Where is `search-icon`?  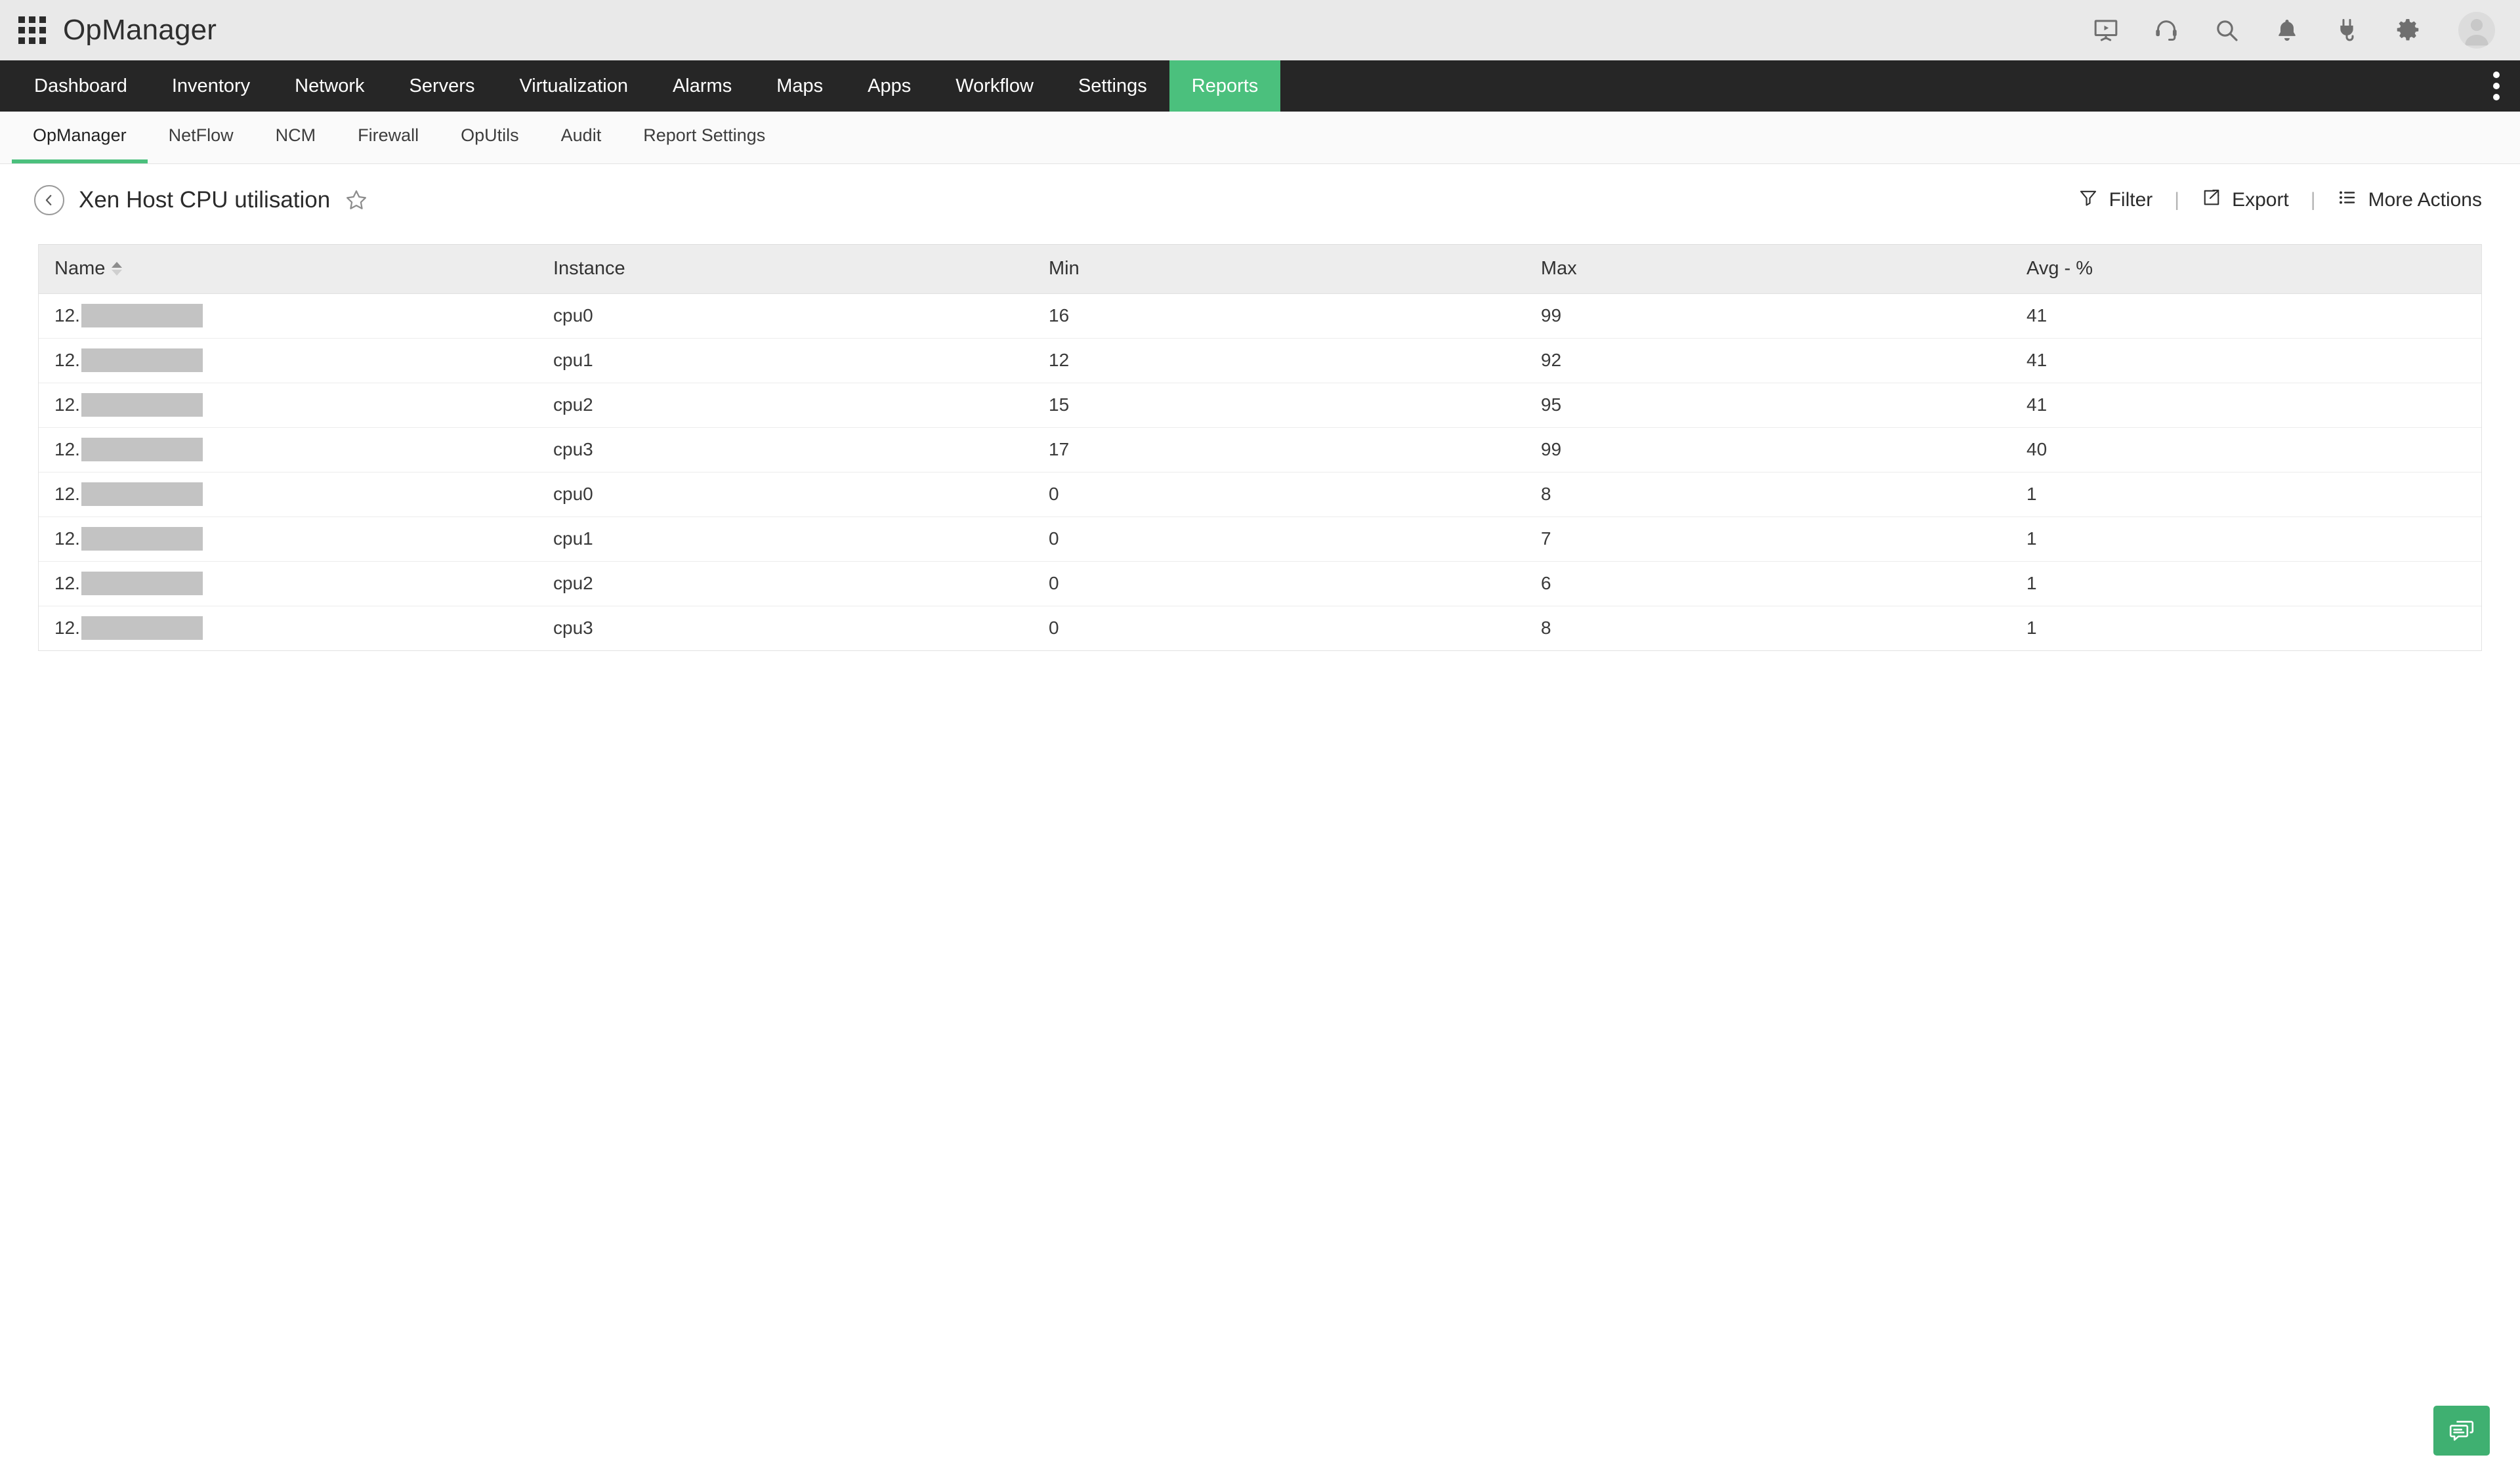 search-icon is located at coordinates (2226, 30).